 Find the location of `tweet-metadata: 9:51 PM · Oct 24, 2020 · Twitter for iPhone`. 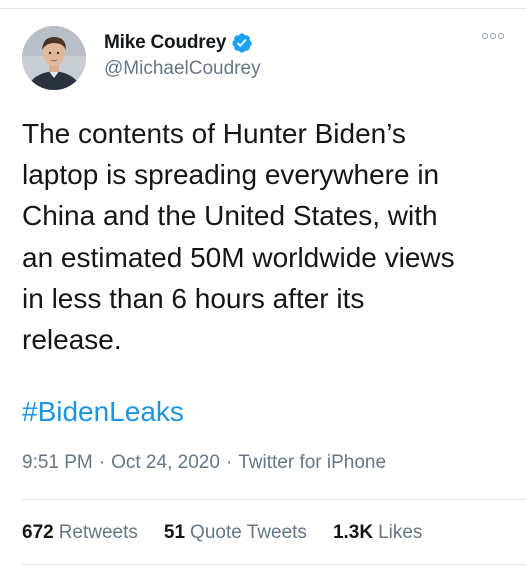

tweet-metadata: 9:51 PM · Oct 24, 2020 · Twitter for iPhone is located at coordinates (204, 463).